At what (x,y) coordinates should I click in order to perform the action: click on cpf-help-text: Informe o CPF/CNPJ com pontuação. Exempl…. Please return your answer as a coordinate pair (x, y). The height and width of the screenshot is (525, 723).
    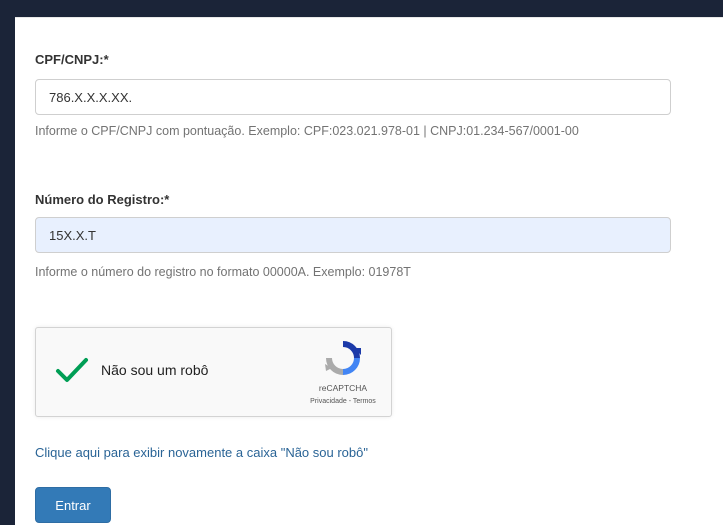
    Looking at the image, I should click on (307, 131).